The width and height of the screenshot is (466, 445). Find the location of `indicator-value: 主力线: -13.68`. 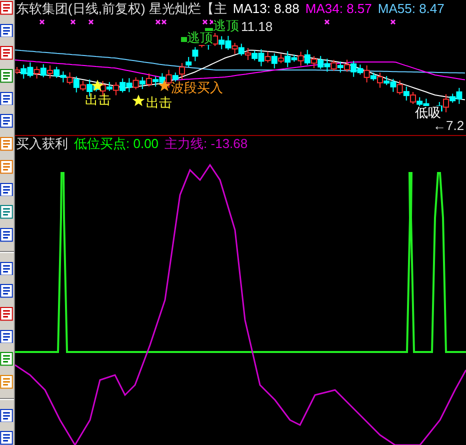

indicator-value: 主力线: -13.68 is located at coordinates (206, 144).